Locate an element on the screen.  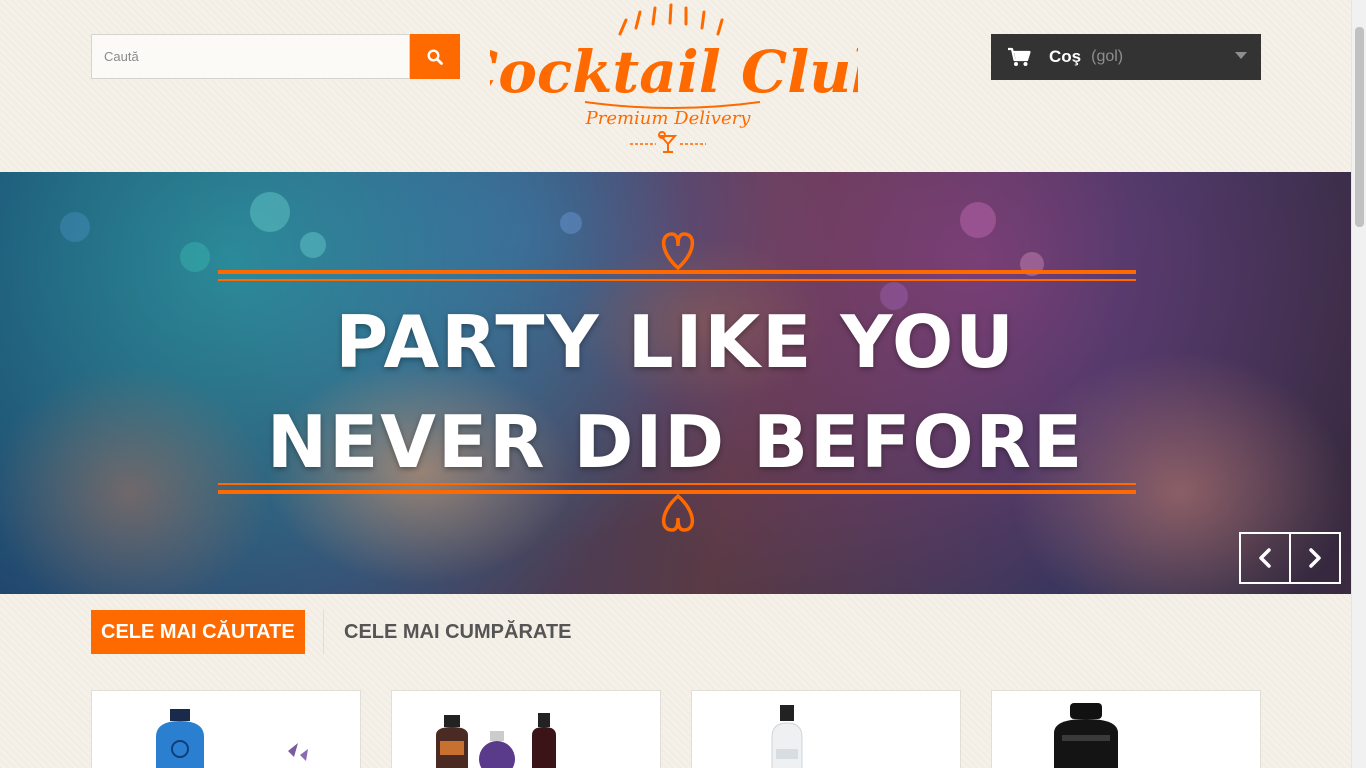
scrollbar is located at coordinates (1358, 384).